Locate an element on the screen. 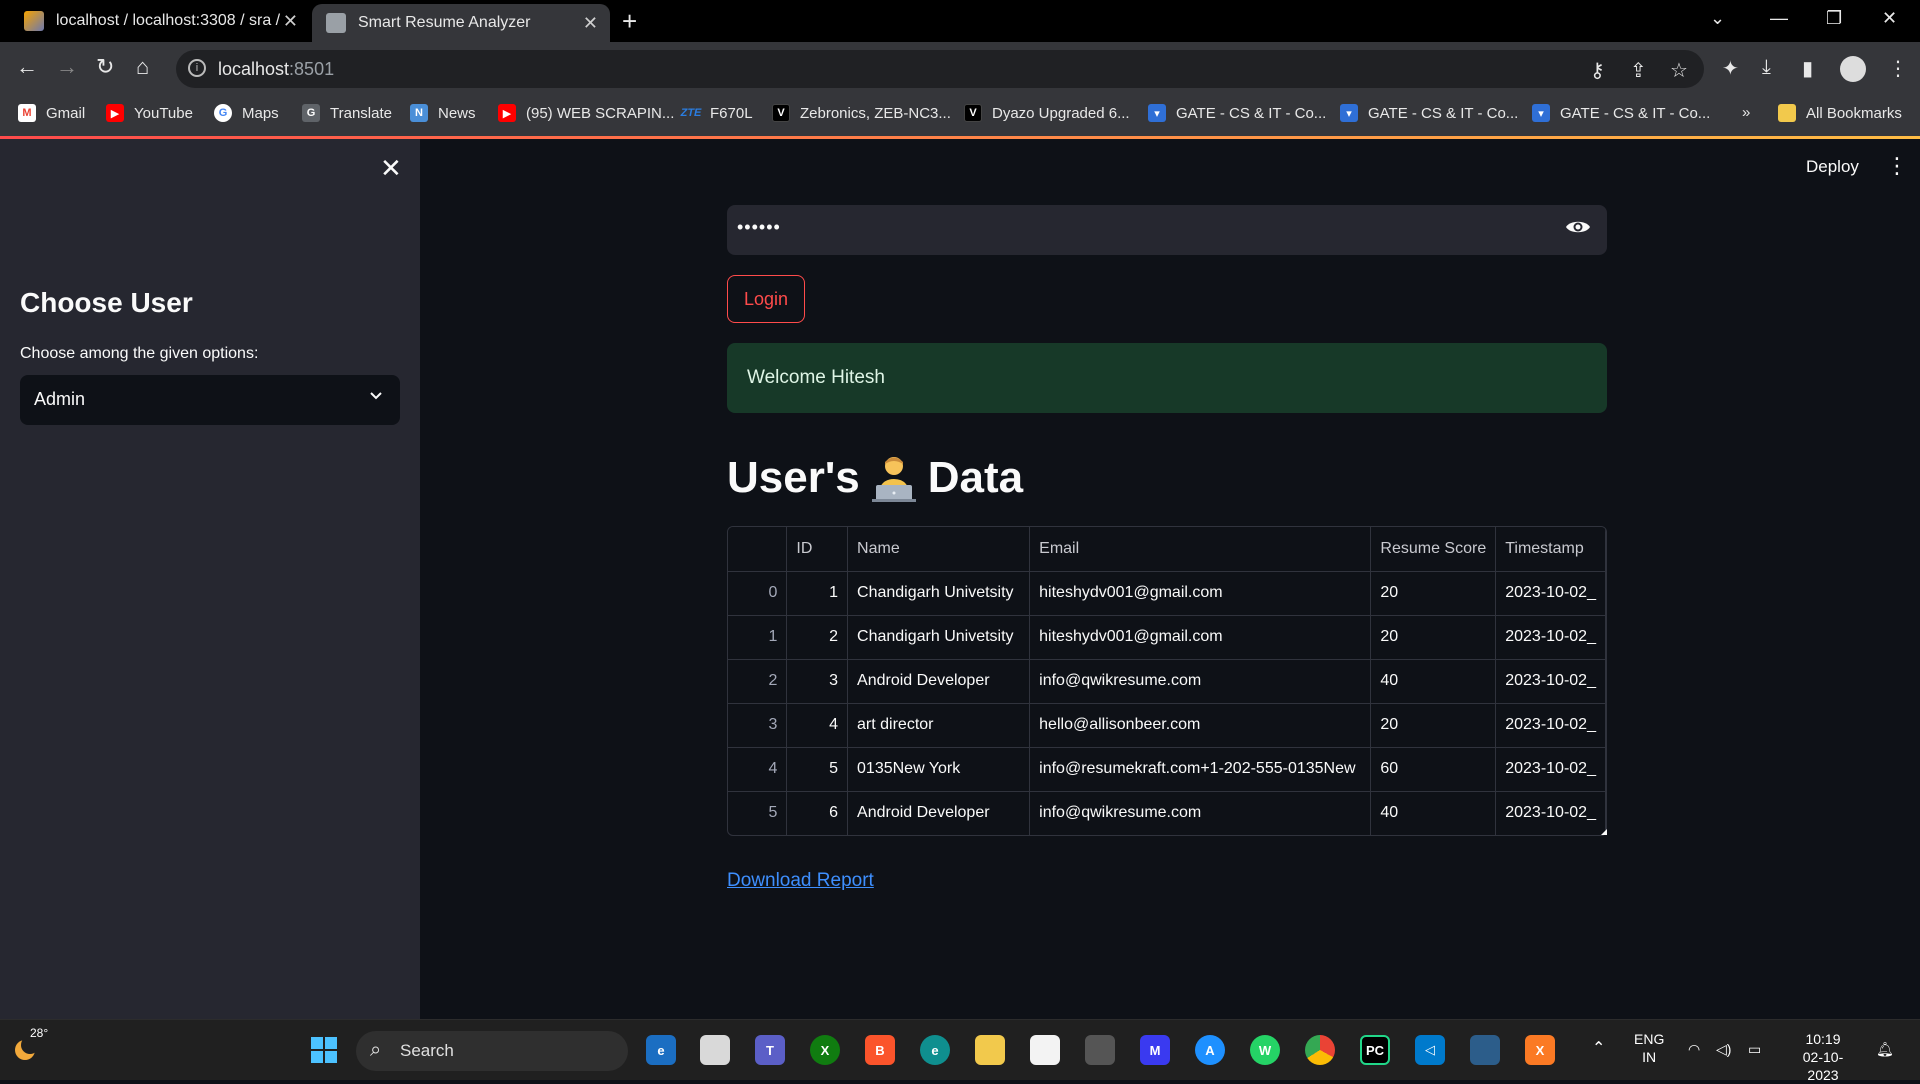  side-panel-icon: ▮ is located at coordinates (1807, 68).